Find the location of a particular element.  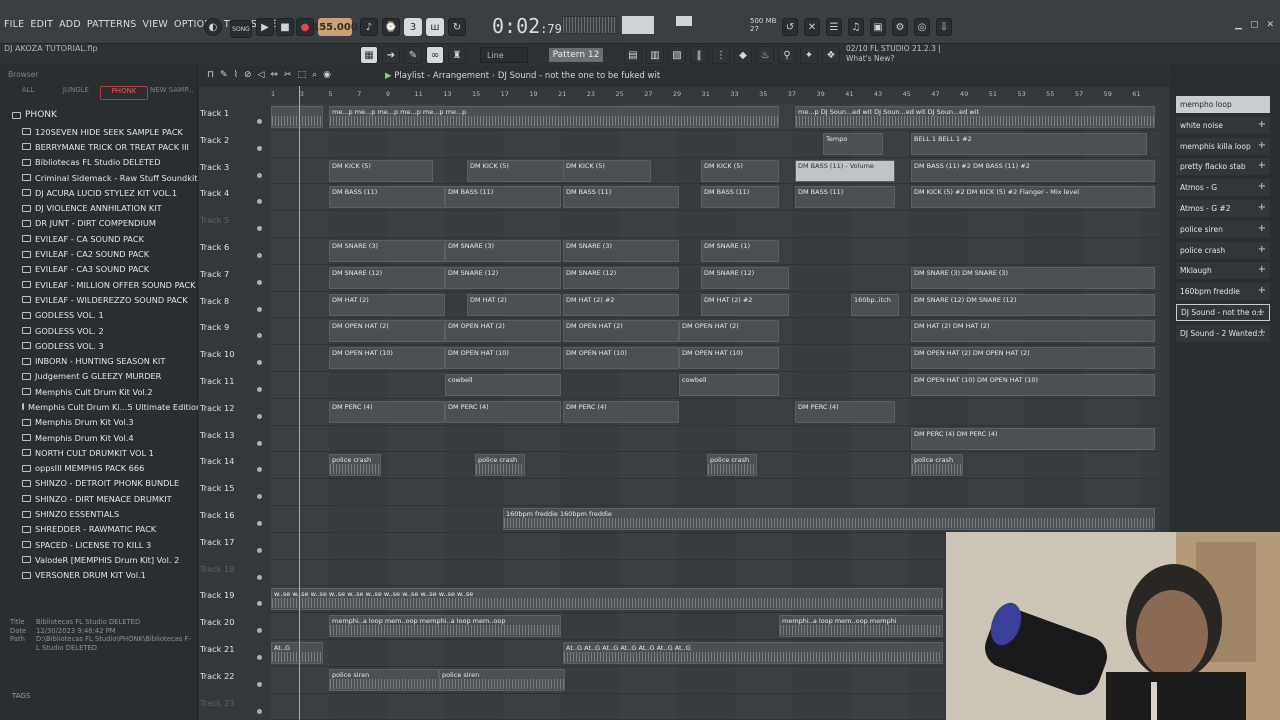

plugin-icon: ⚙ is located at coordinates (900, 27).